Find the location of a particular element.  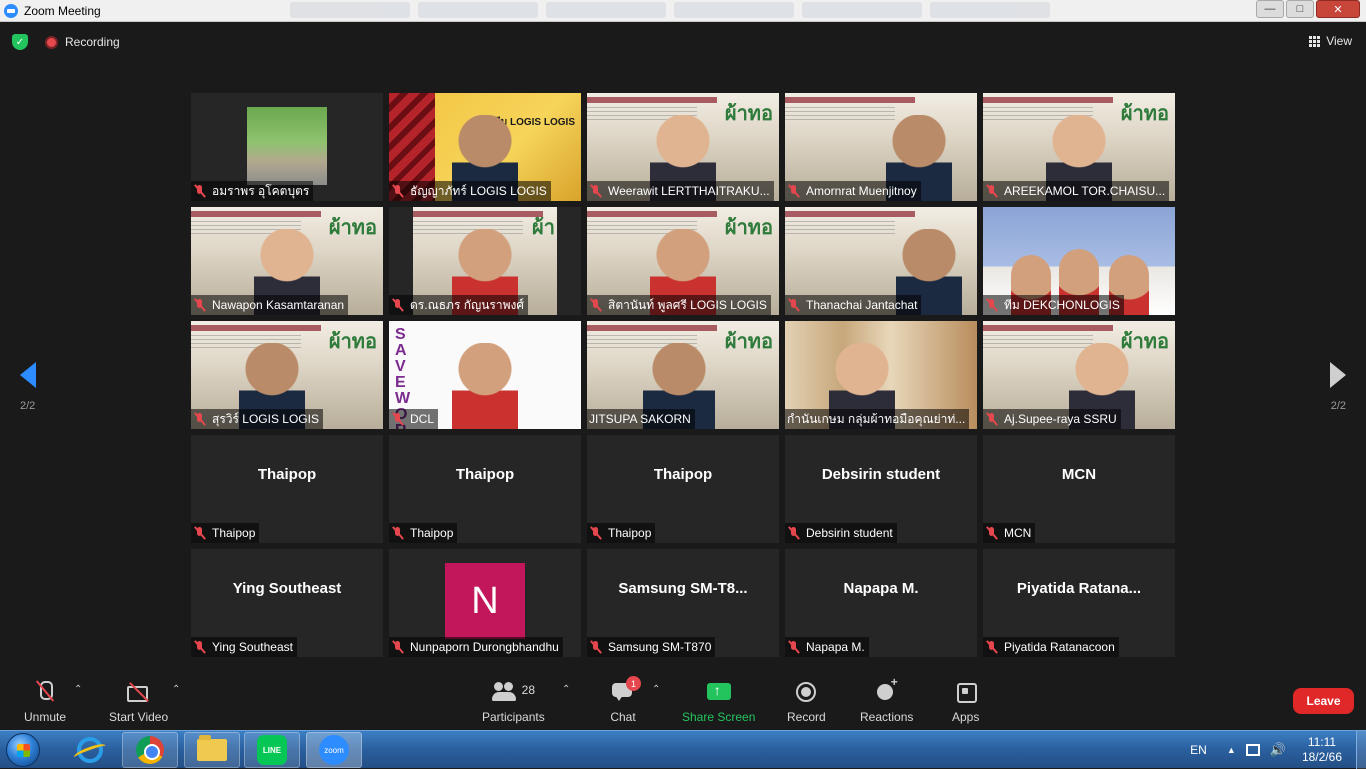

video-tile: ทีม DEKCHONLOGIS is located at coordinates (1079, 261).